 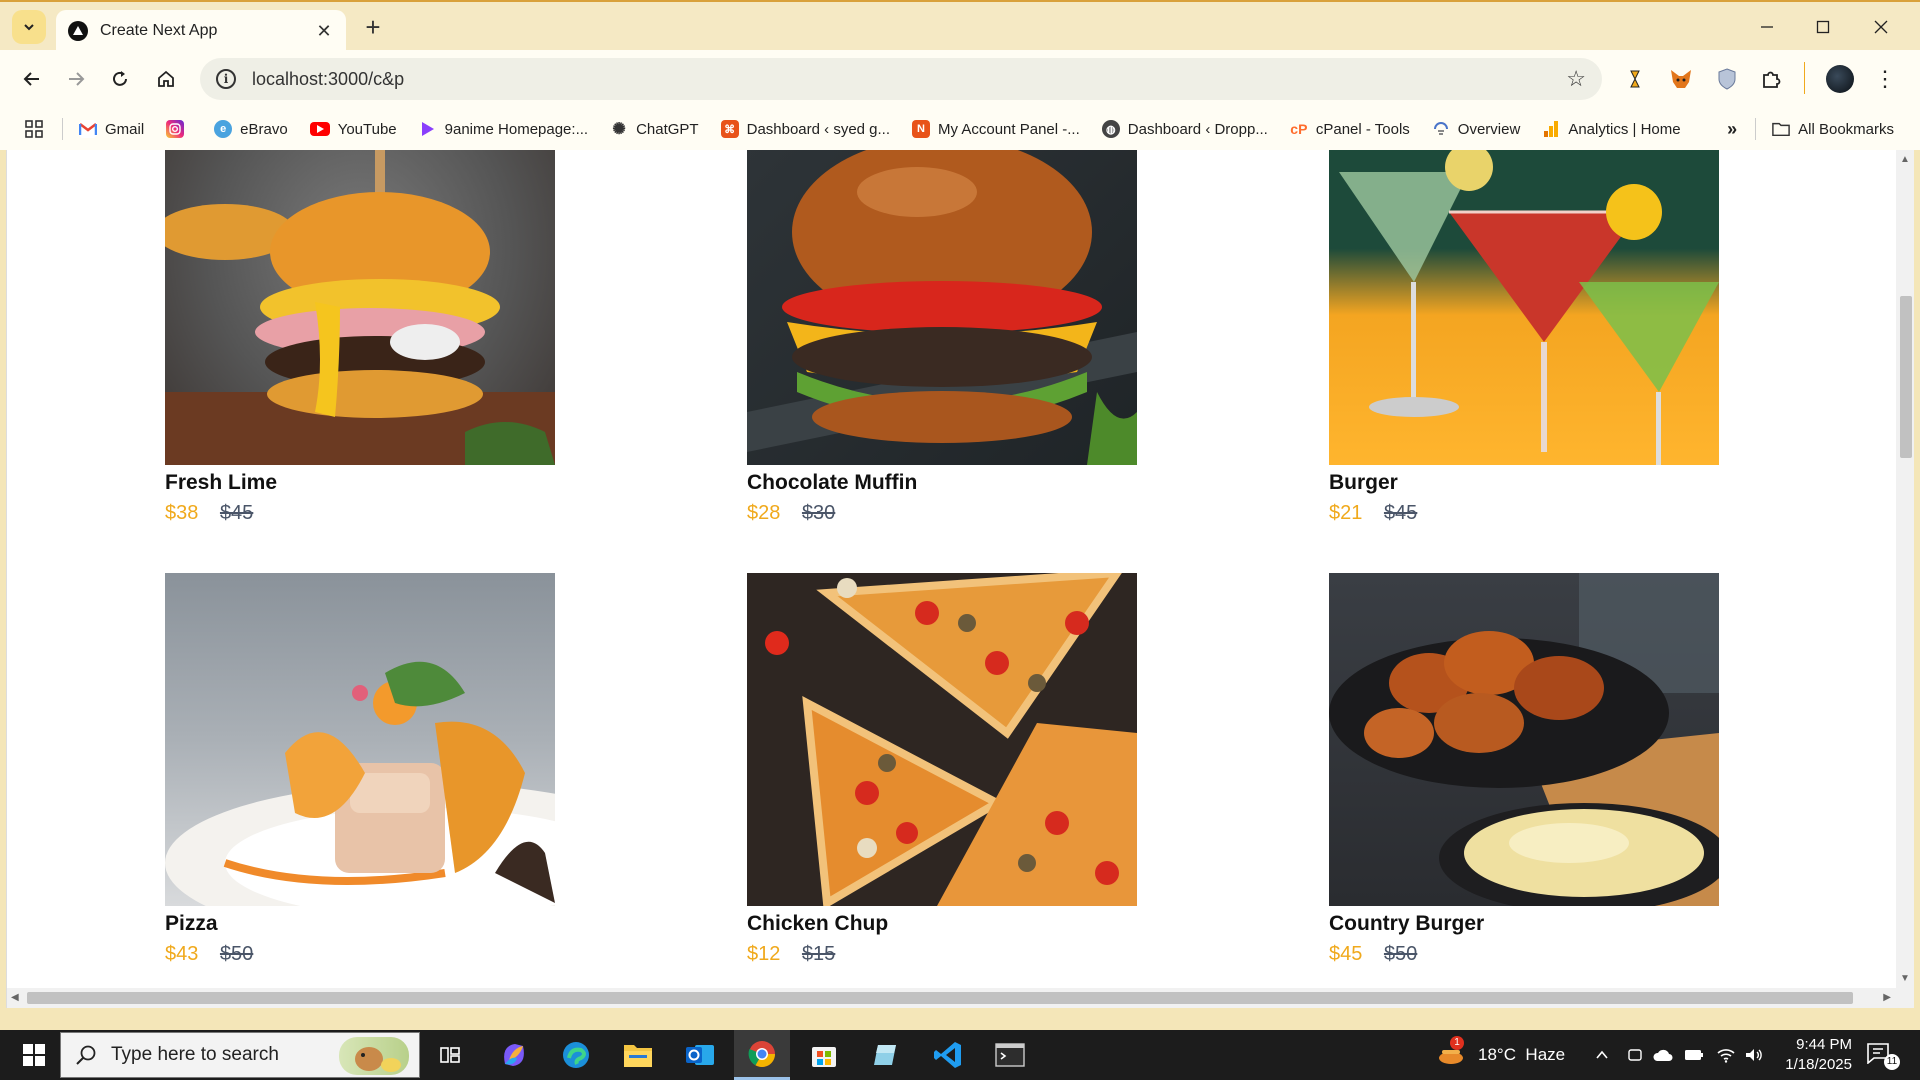 I want to click on pizza-slices-image, so click(x=951, y=739).